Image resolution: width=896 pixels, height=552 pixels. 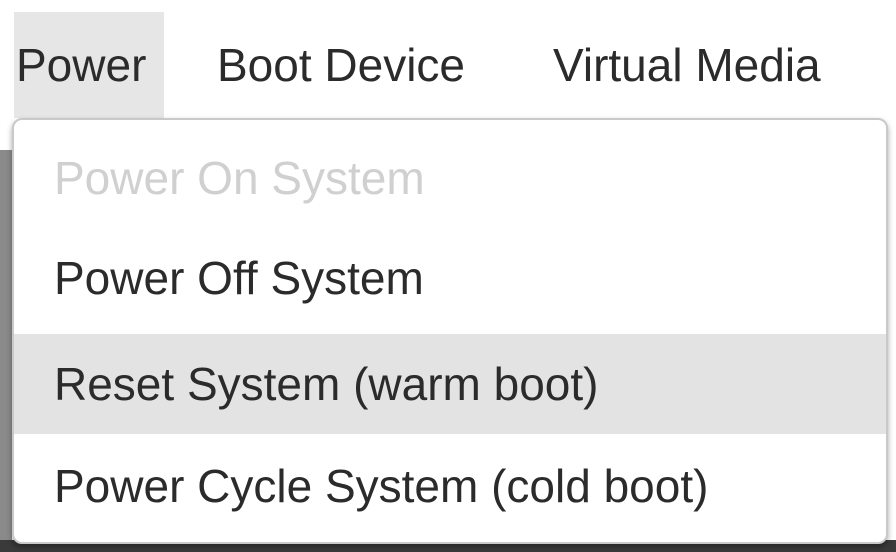 I want to click on menu-power: Power, so click(x=89, y=65).